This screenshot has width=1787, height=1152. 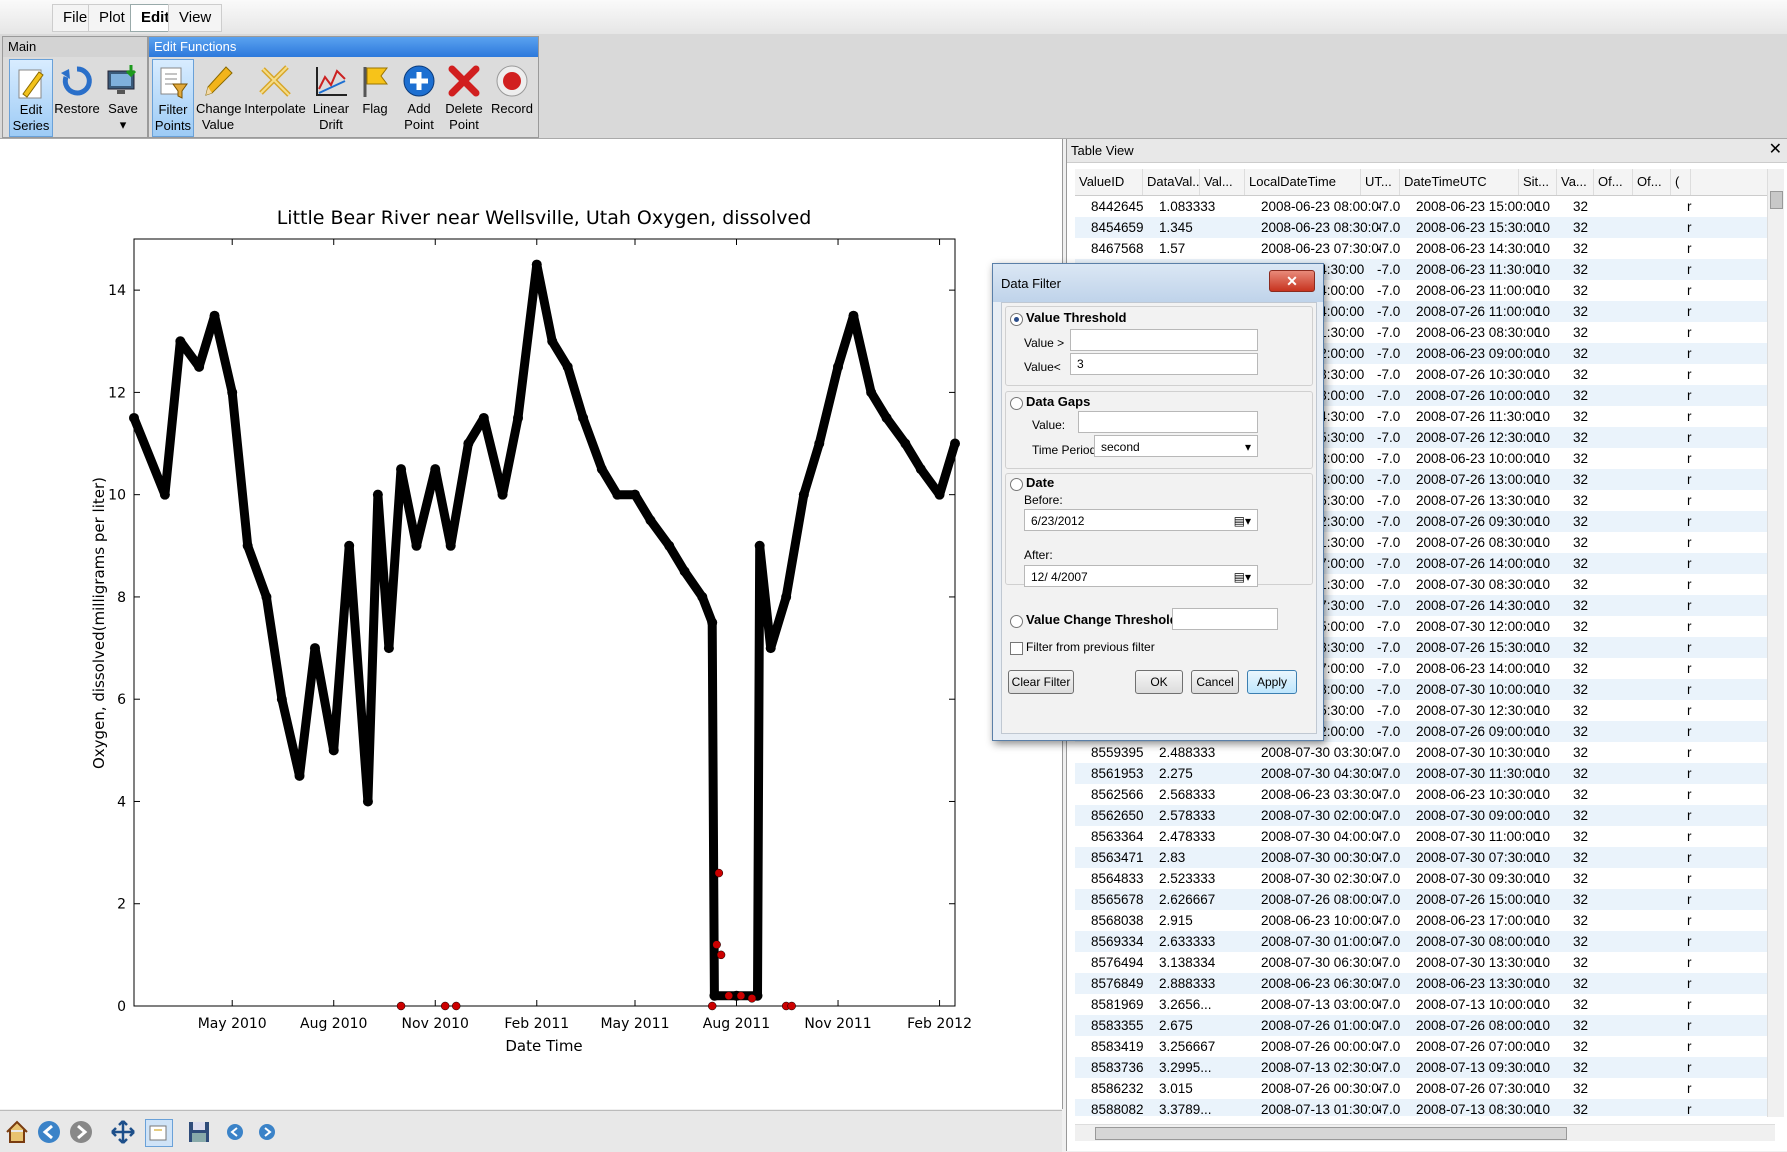 What do you see at coordinates (219, 81) in the screenshot?
I see `pencil-icon` at bounding box center [219, 81].